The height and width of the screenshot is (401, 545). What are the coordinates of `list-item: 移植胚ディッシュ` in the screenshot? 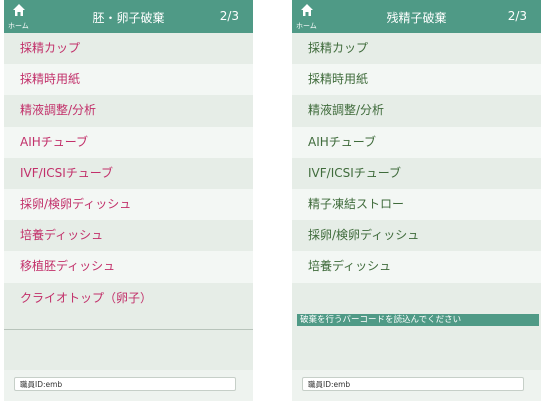 It's located at (128, 267).